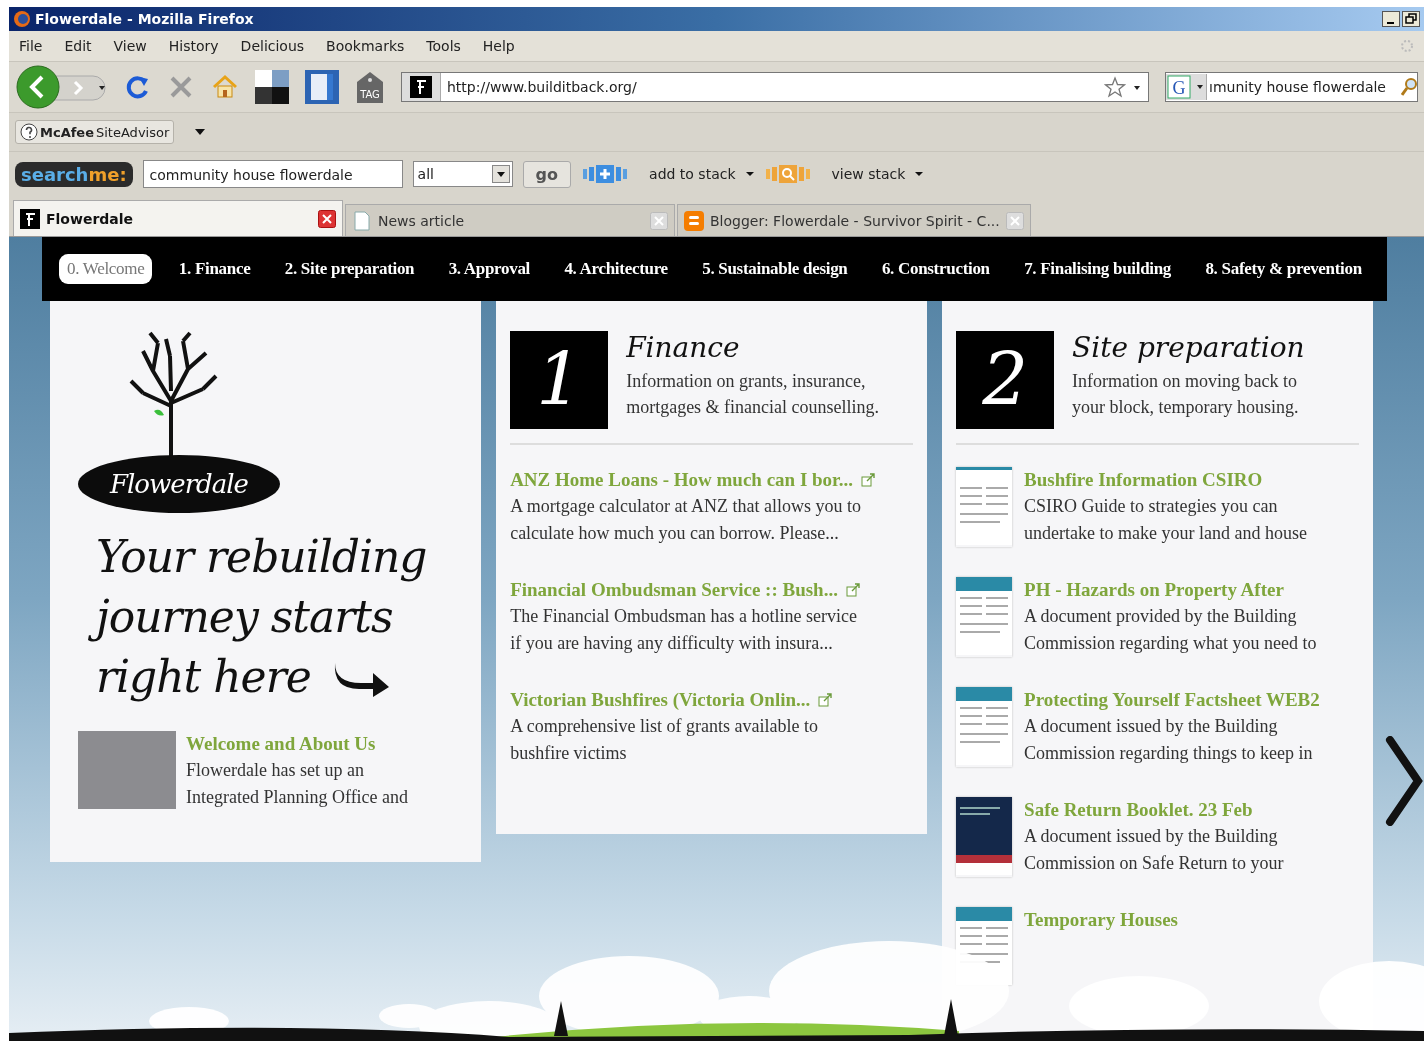 This screenshot has height=1041, width=1424. What do you see at coordinates (686, 506) in the screenshot?
I see `resource-description: A mortgage calculator at ANZ that allows you to` at bounding box center [686, 506].